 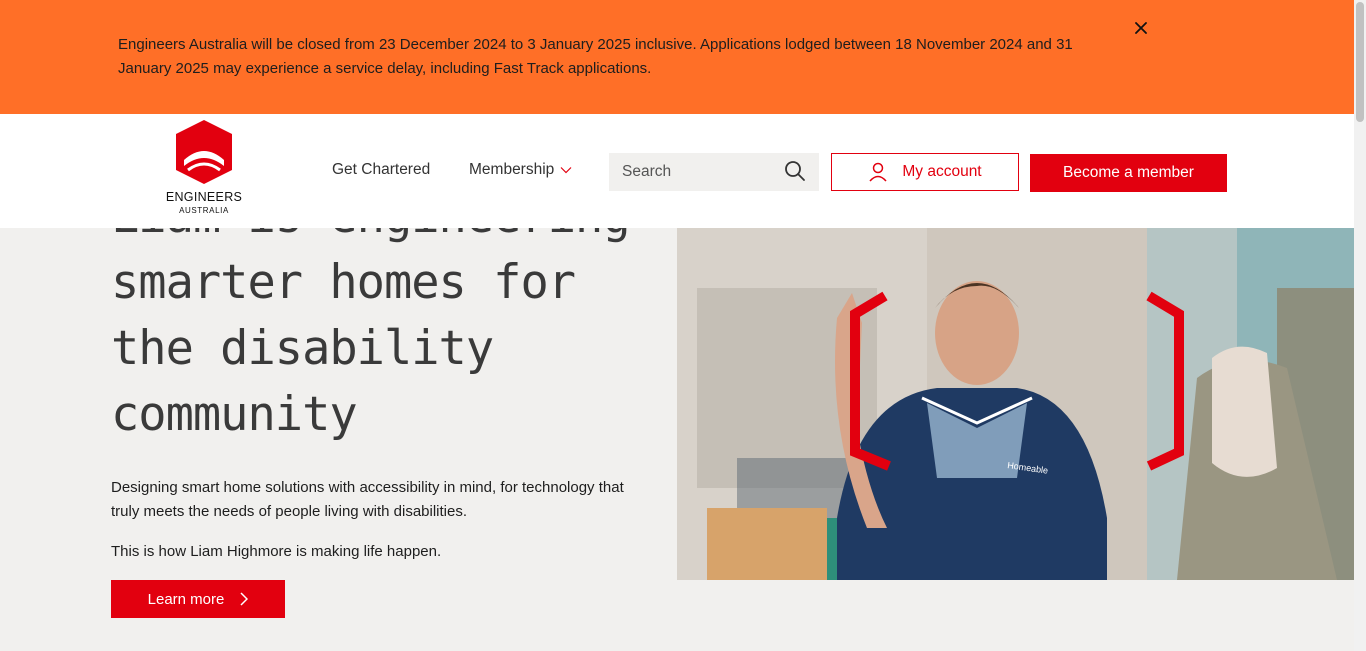 I want to click on nav-get-chartered: Get Chartered, so click(x=381, y=170).